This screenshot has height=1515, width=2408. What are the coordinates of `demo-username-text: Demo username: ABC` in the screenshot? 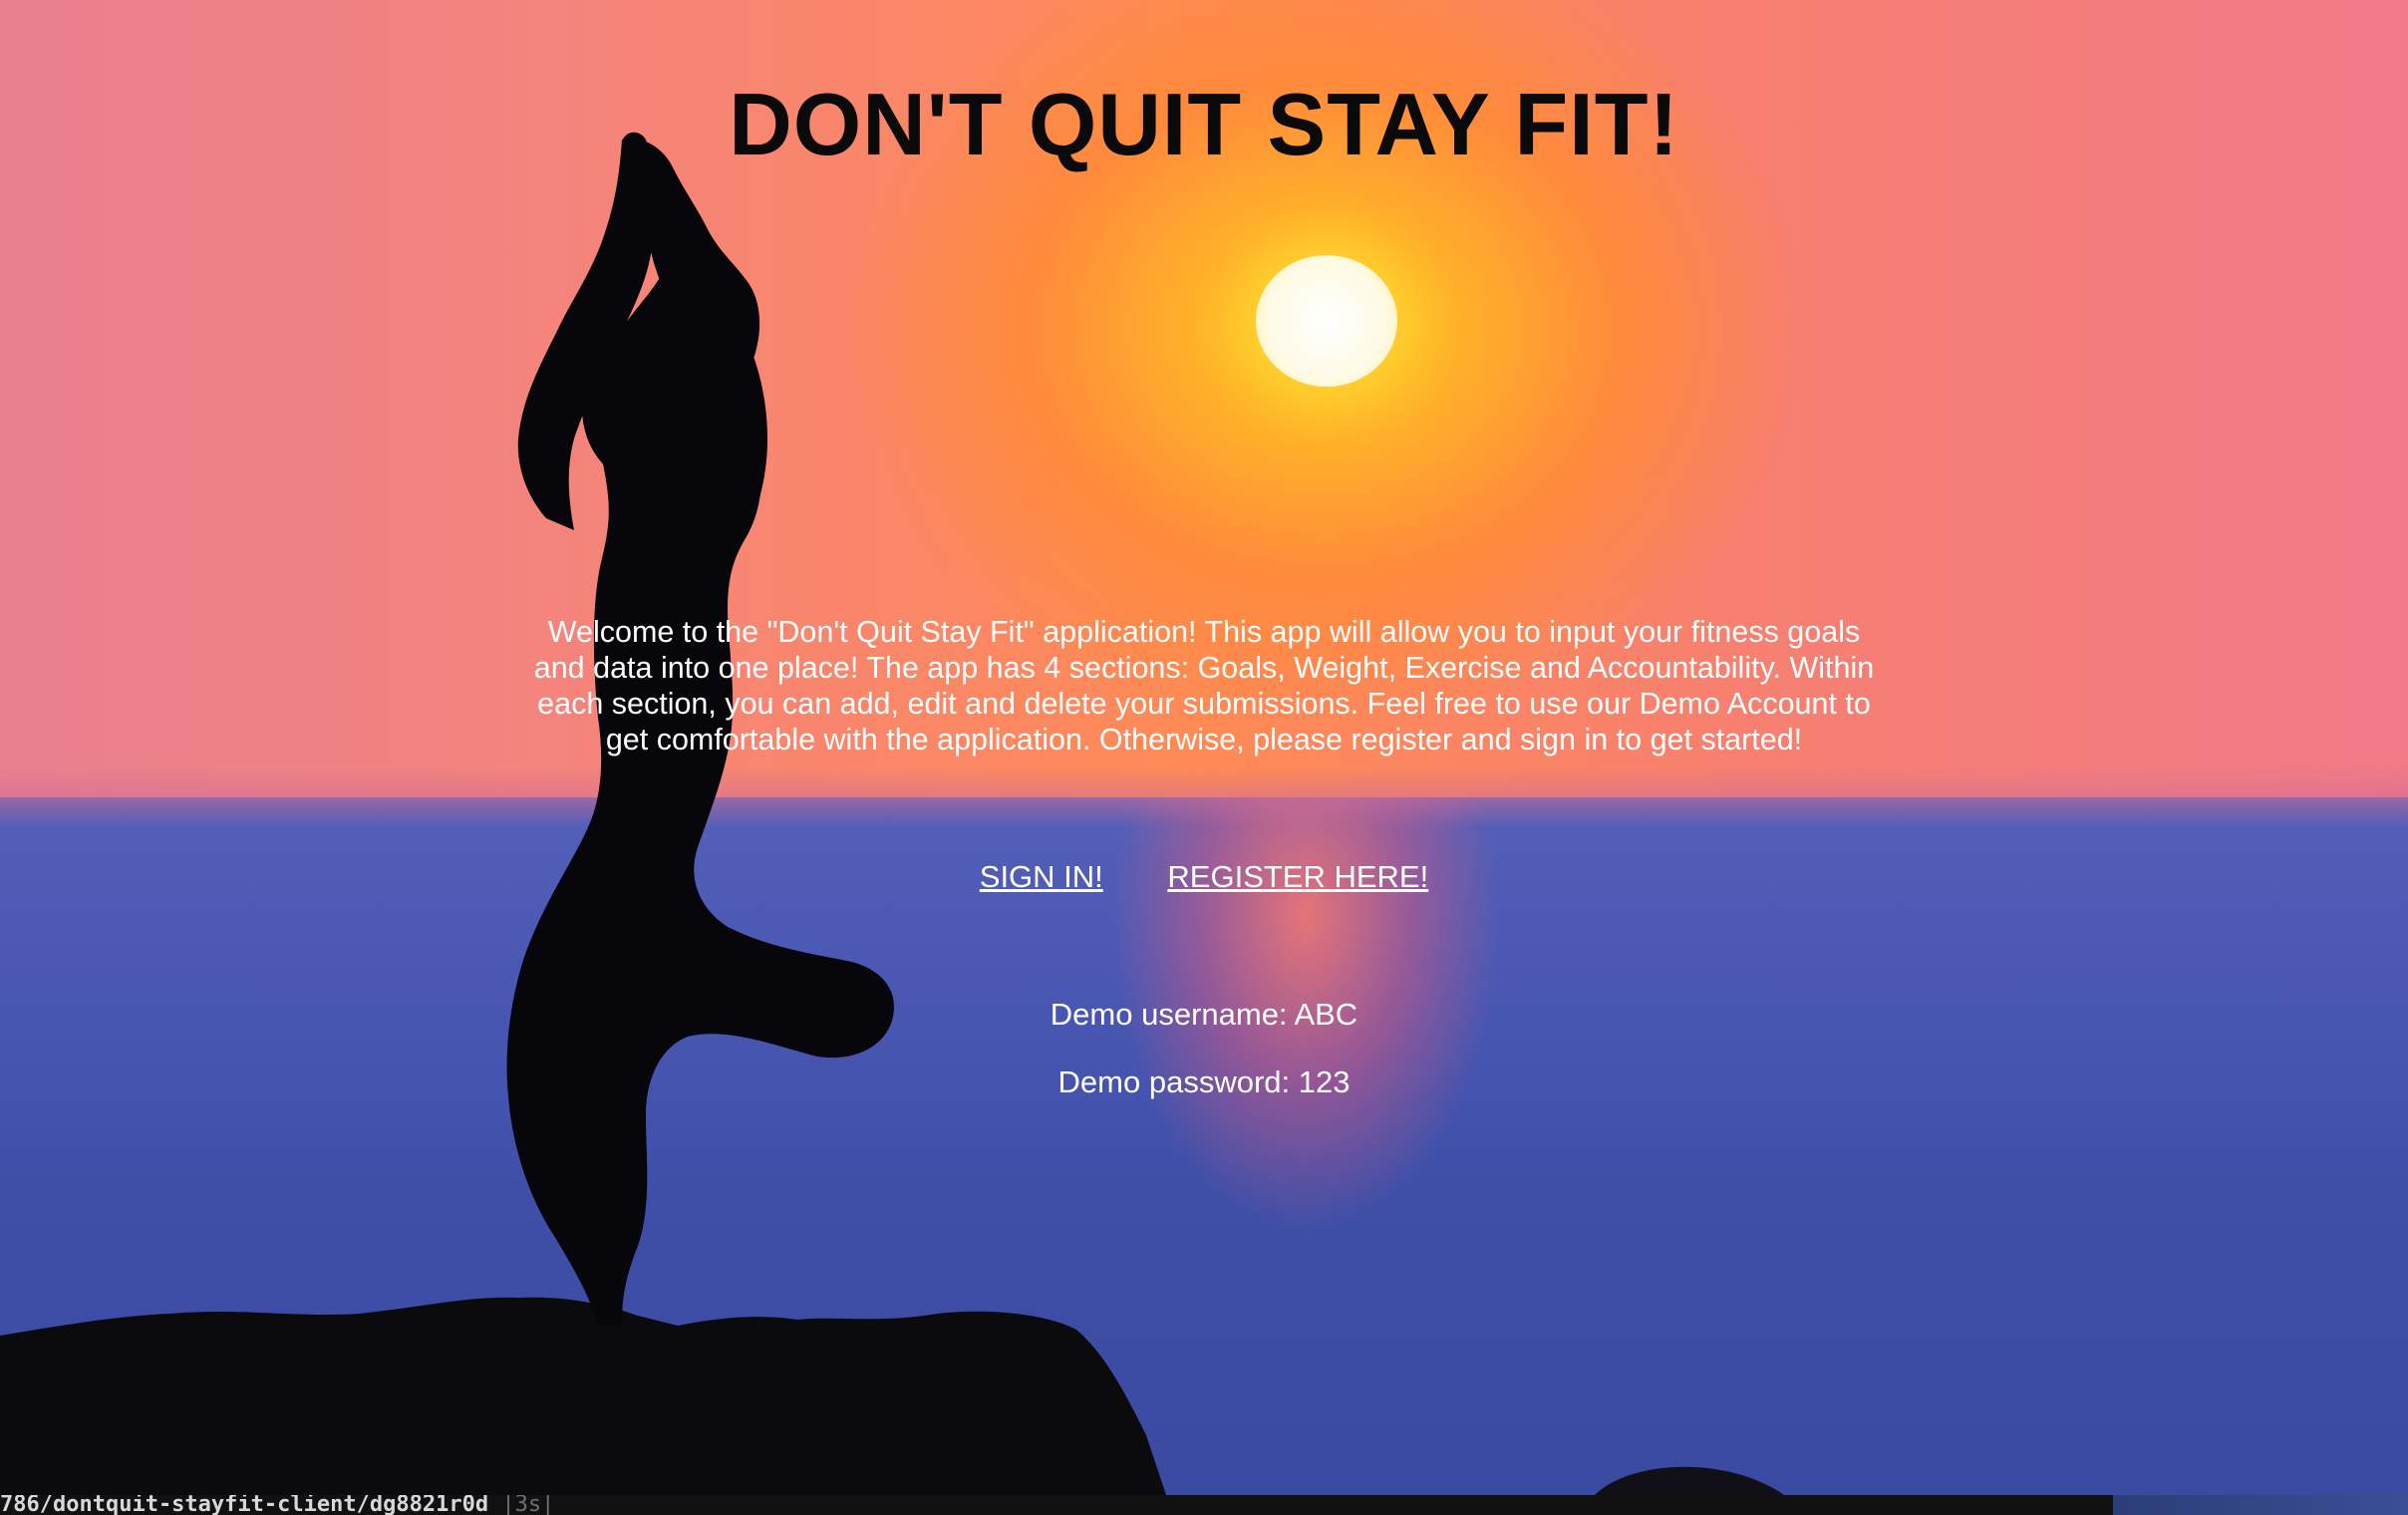 It's located at (1204, 1014).